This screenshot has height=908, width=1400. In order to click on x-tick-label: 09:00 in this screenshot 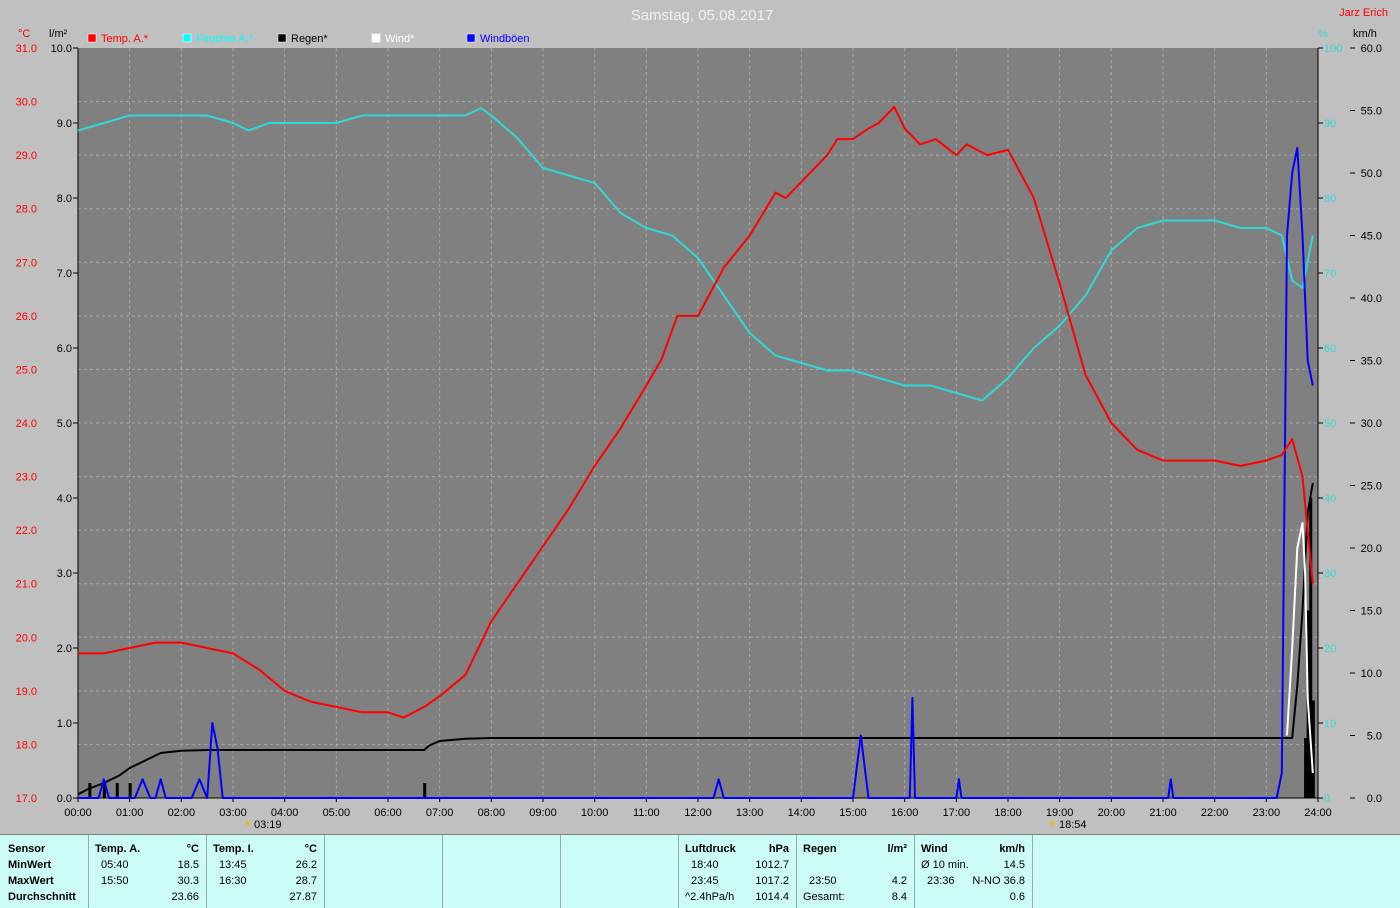, I will do `click(543, 813)`.